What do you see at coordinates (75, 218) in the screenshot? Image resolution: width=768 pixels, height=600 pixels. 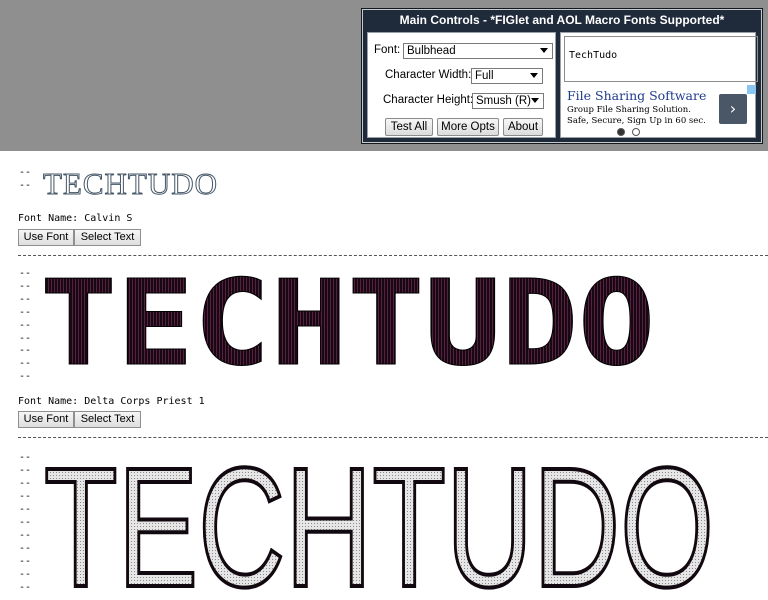 I see `font-name-label: Font Name: Calvin S` at bounding box center [75, 218].